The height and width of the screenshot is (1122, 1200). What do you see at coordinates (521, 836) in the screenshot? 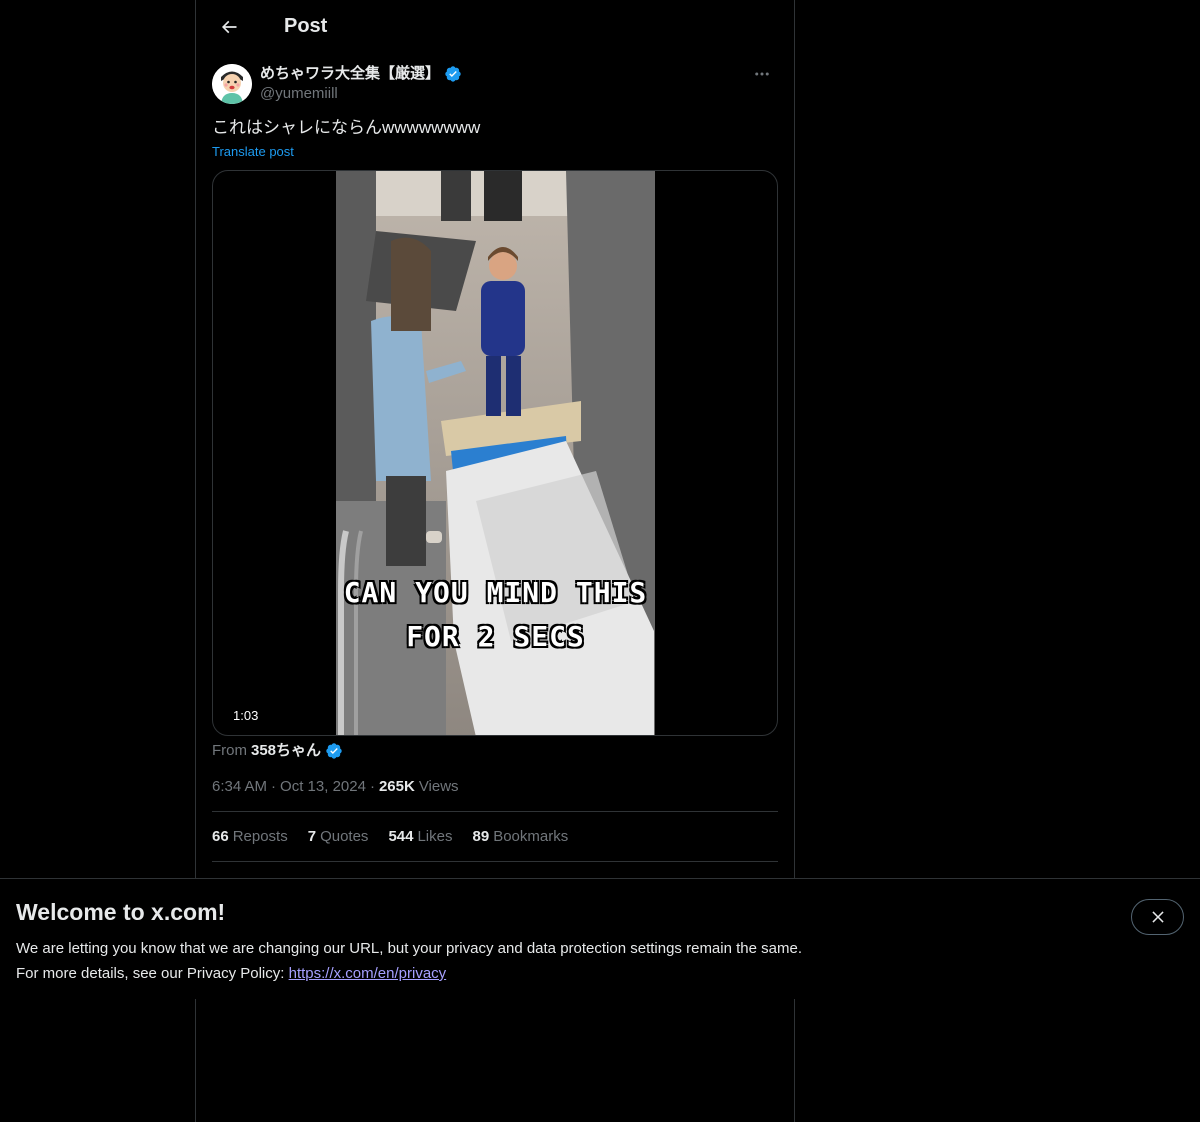
I see `stat-bookmarks: 89 Bookmarks` at bounding box center [521, 836].